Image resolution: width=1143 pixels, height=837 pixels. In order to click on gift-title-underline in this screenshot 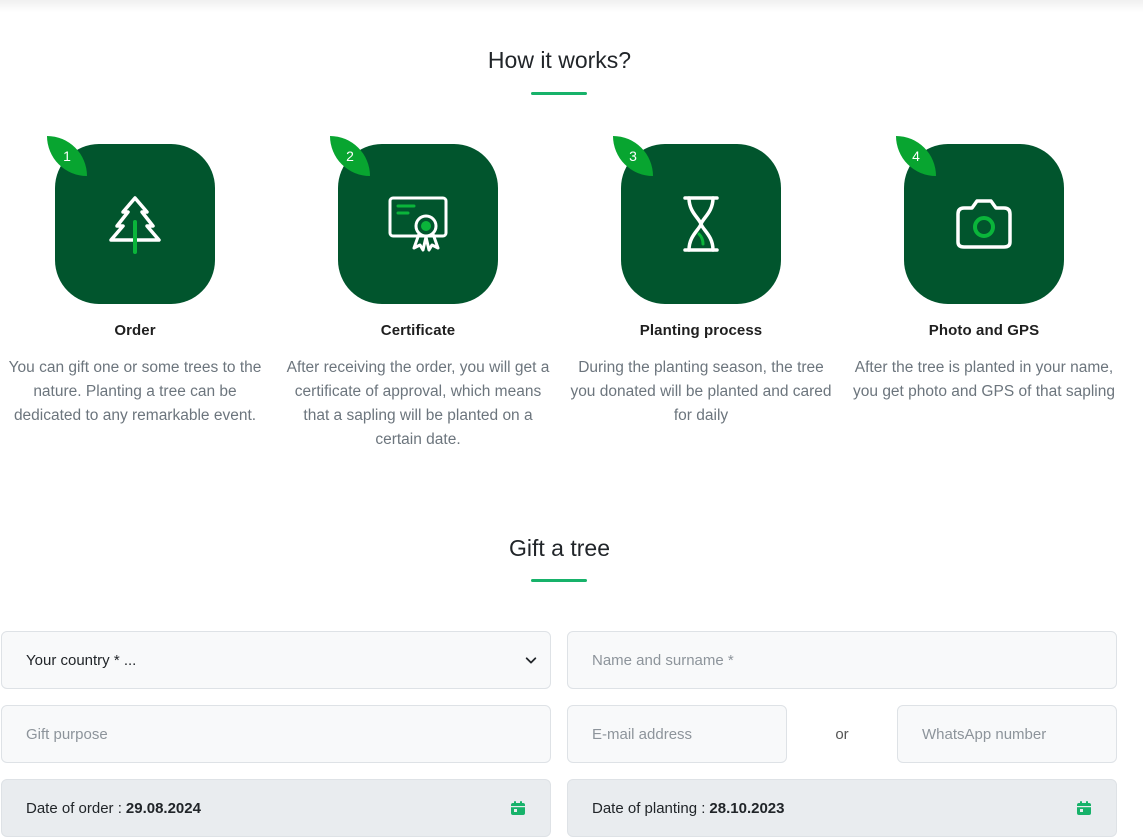, I will do `click(559, 580)`.